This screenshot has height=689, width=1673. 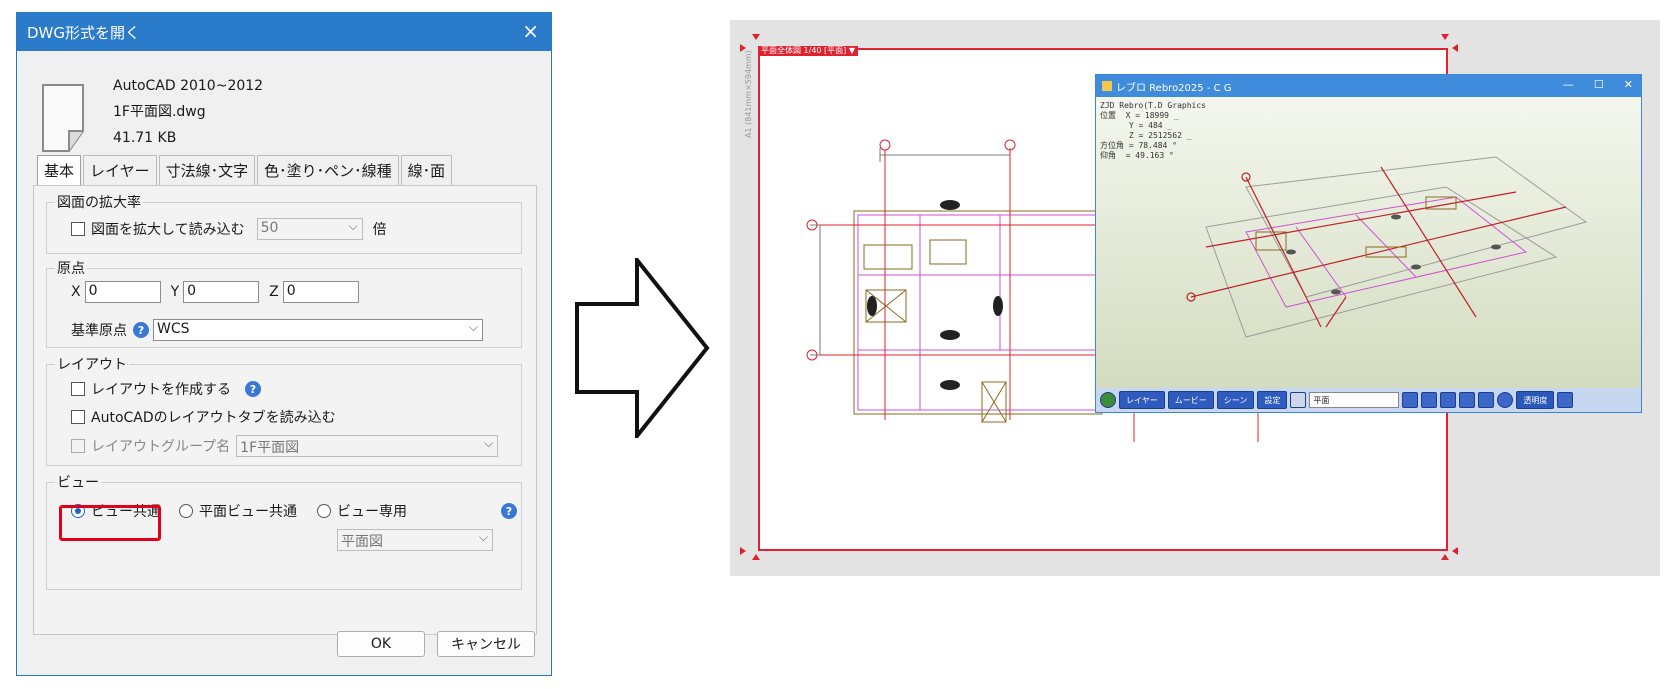 What do you see at coordinates (530, 31) in the screenshot?
I see `close-icon: ×` at bounding box center [530, 31].